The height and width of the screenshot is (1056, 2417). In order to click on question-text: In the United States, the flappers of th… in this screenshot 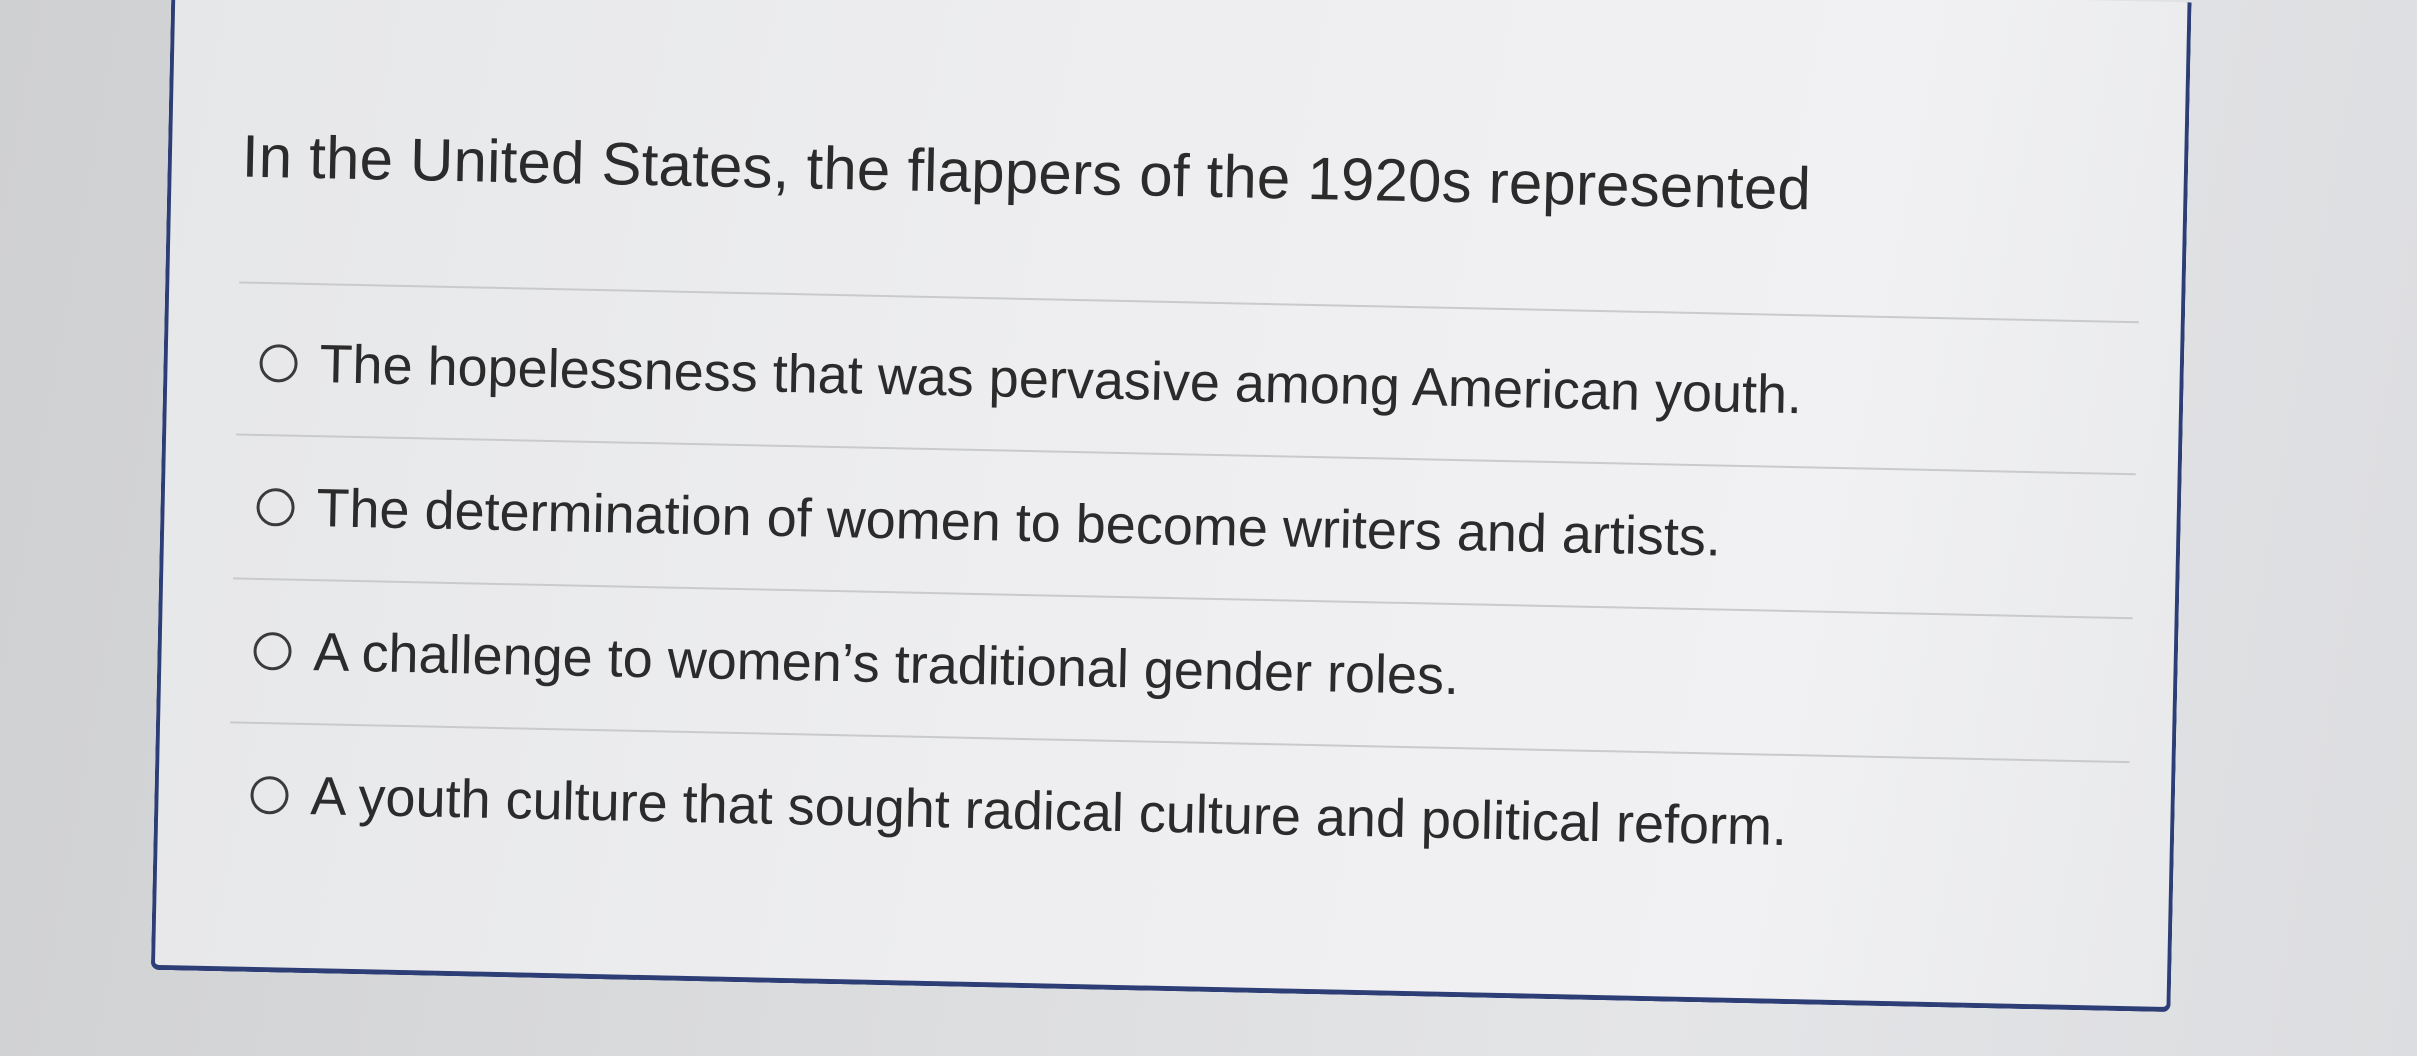, I will do `click(1026, 172)`.